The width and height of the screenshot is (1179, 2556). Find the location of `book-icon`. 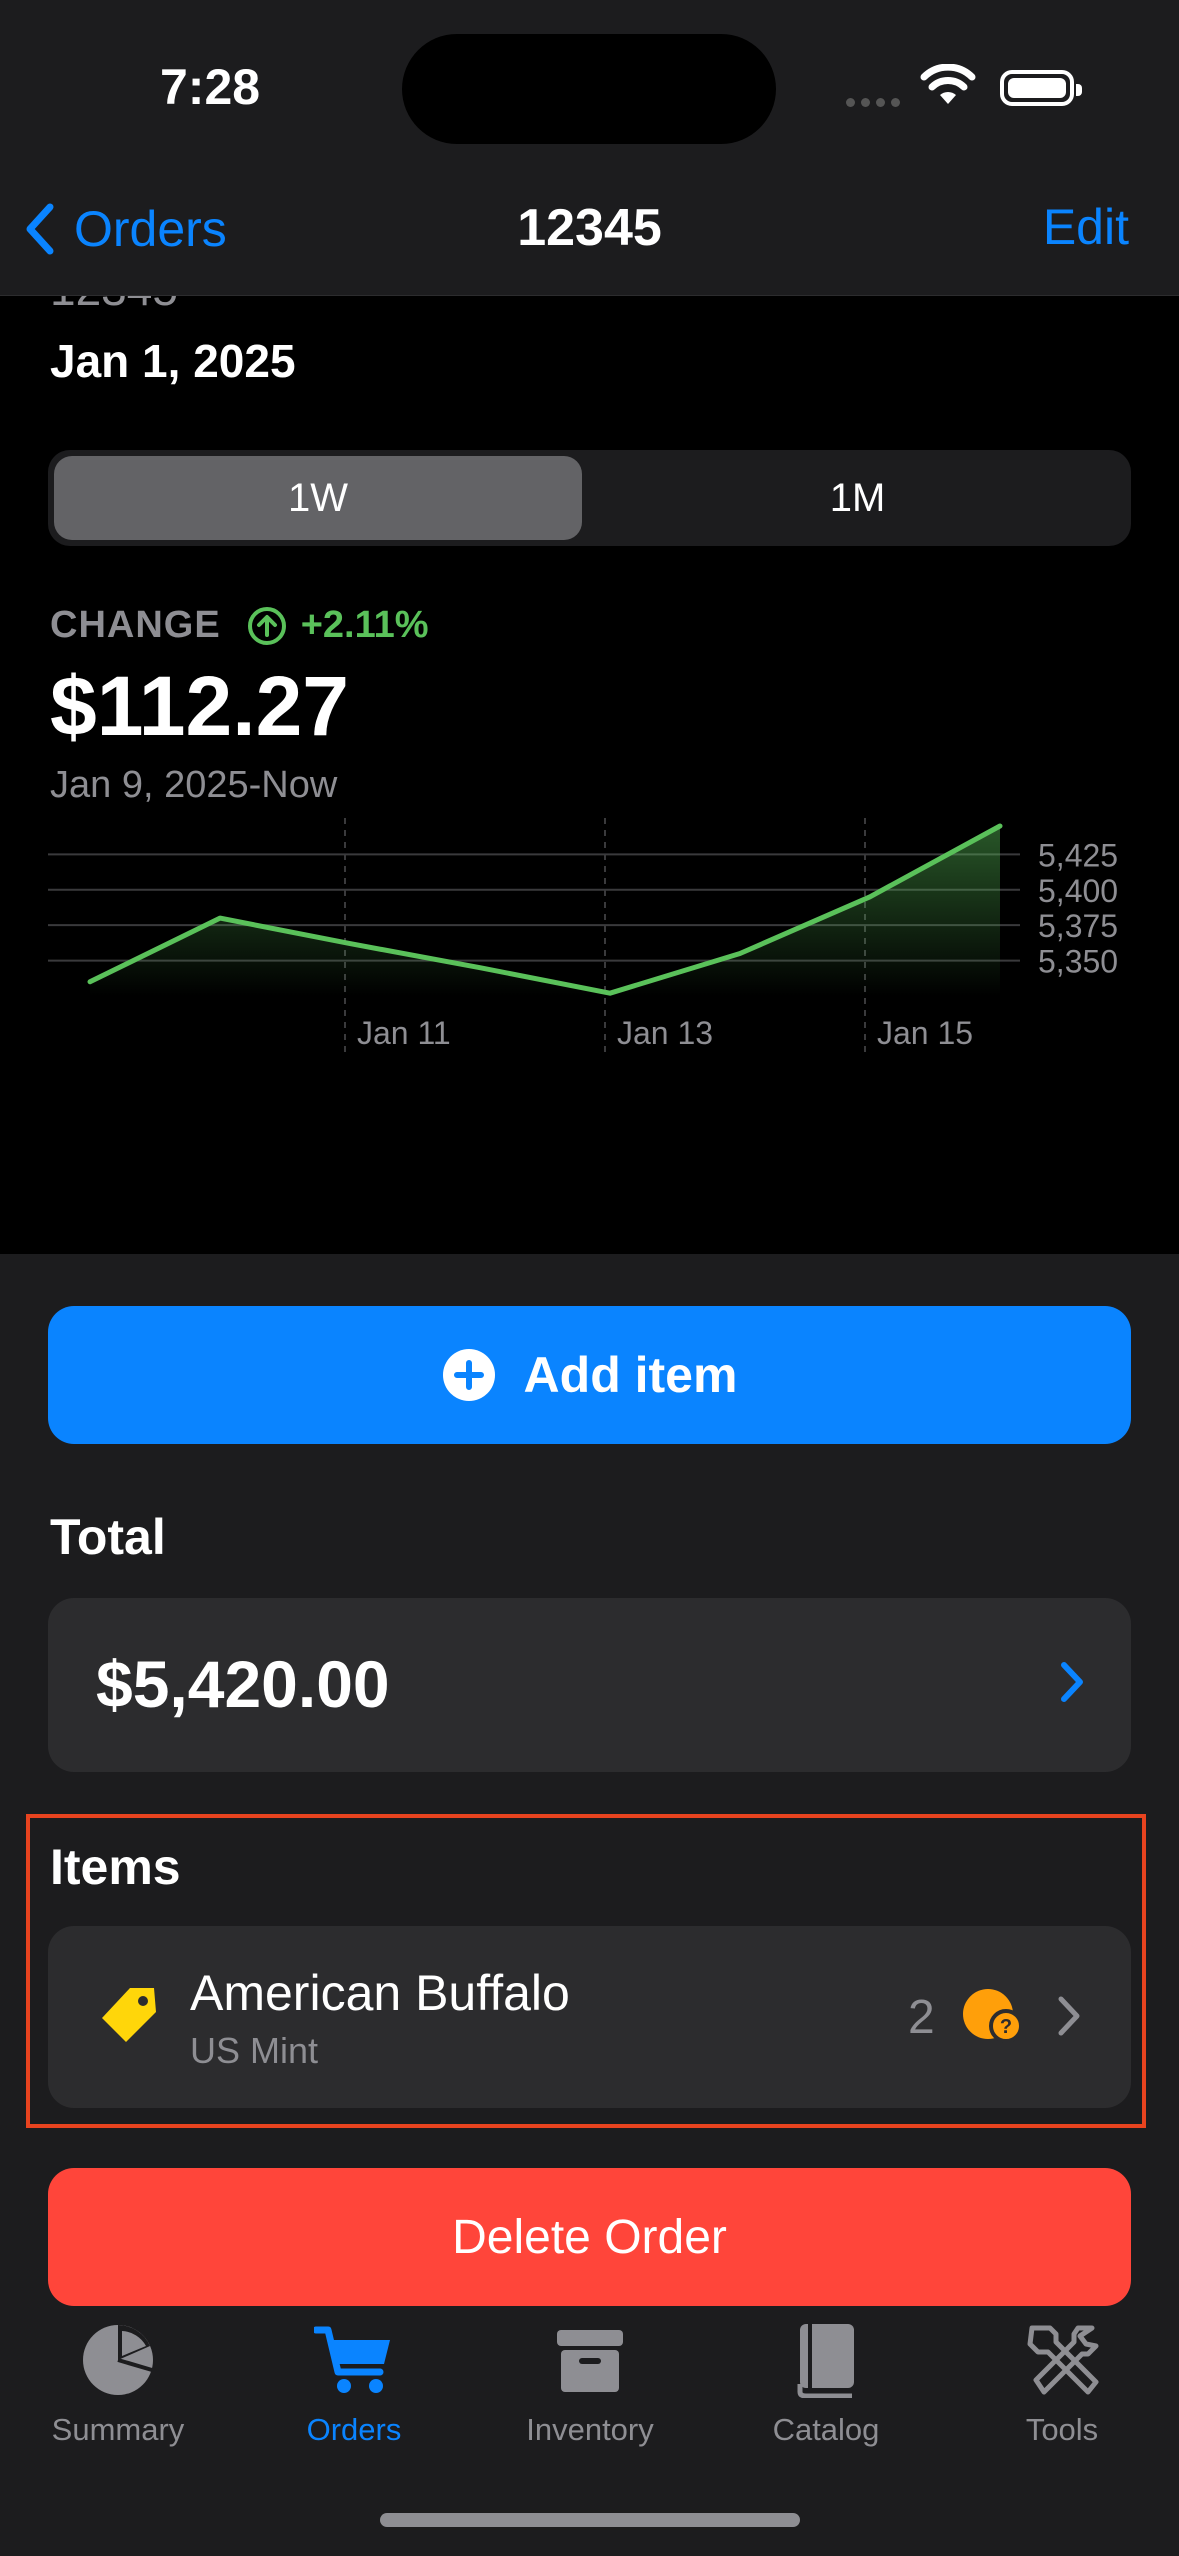

book-icon is located at coordinates (825, 2361).